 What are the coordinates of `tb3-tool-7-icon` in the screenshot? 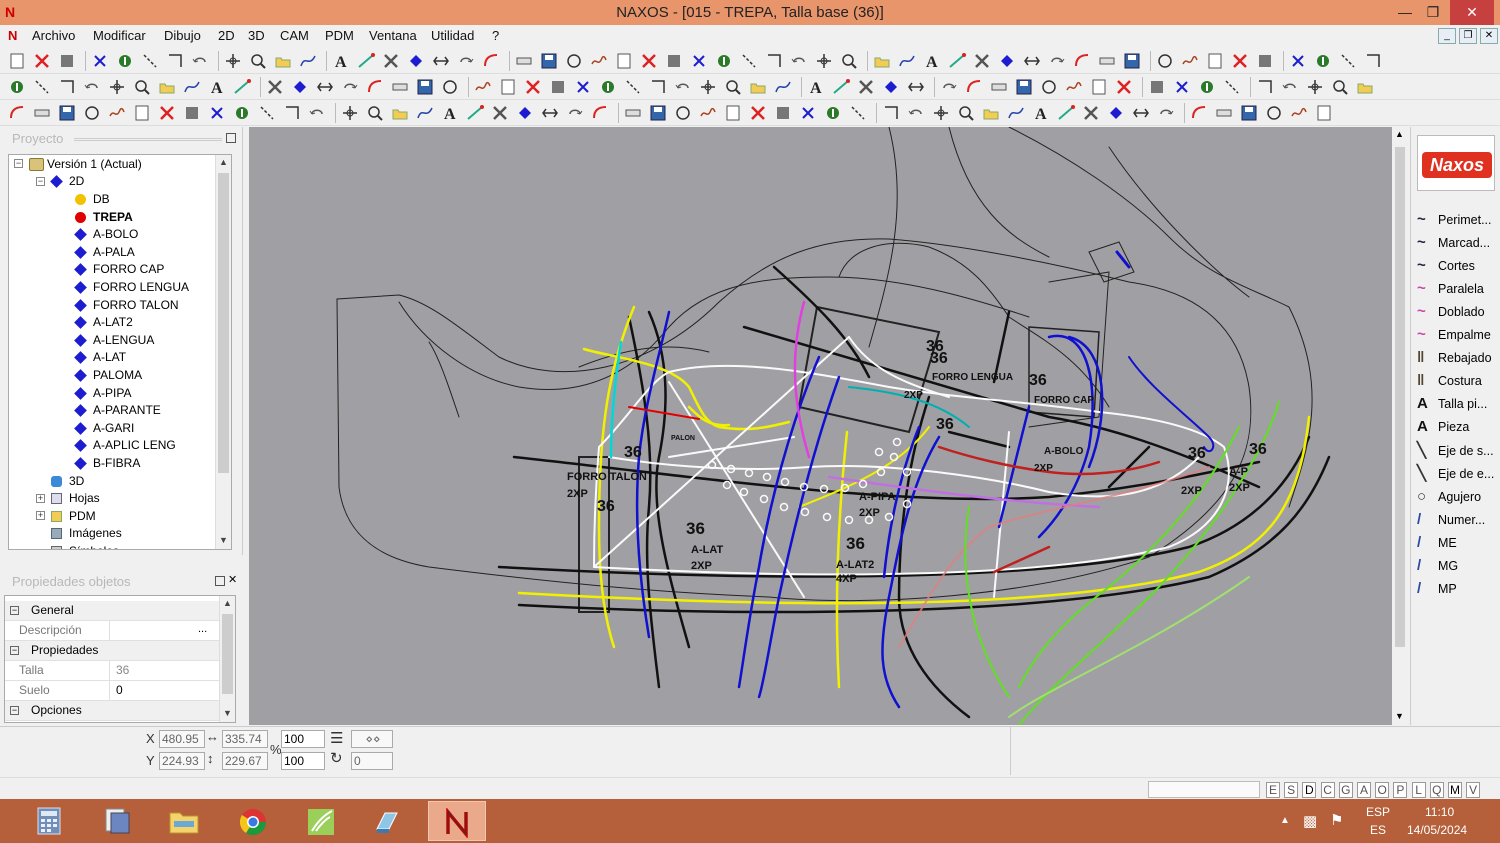 It's located at (167, 113).